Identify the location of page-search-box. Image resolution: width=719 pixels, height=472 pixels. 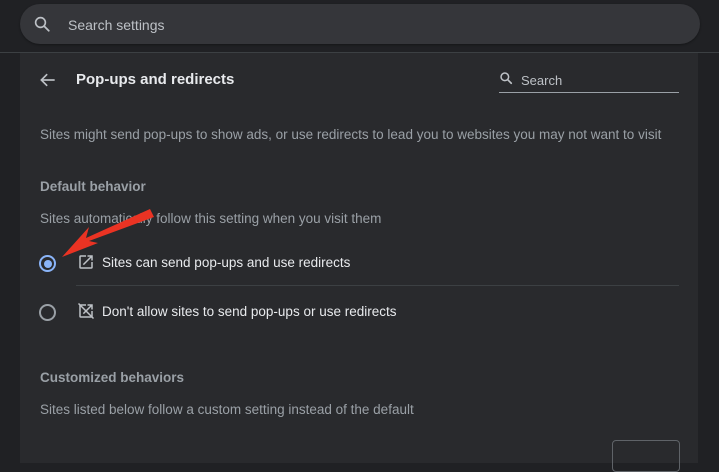
(590, 80).